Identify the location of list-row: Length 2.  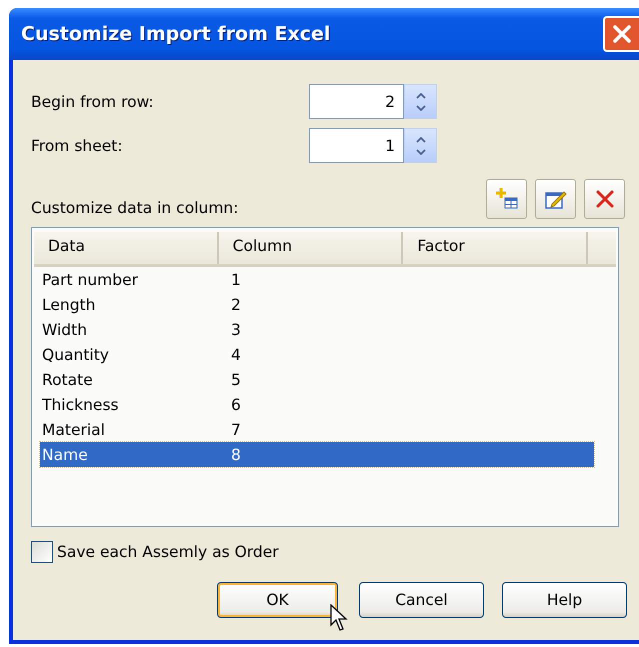
(317, 304).